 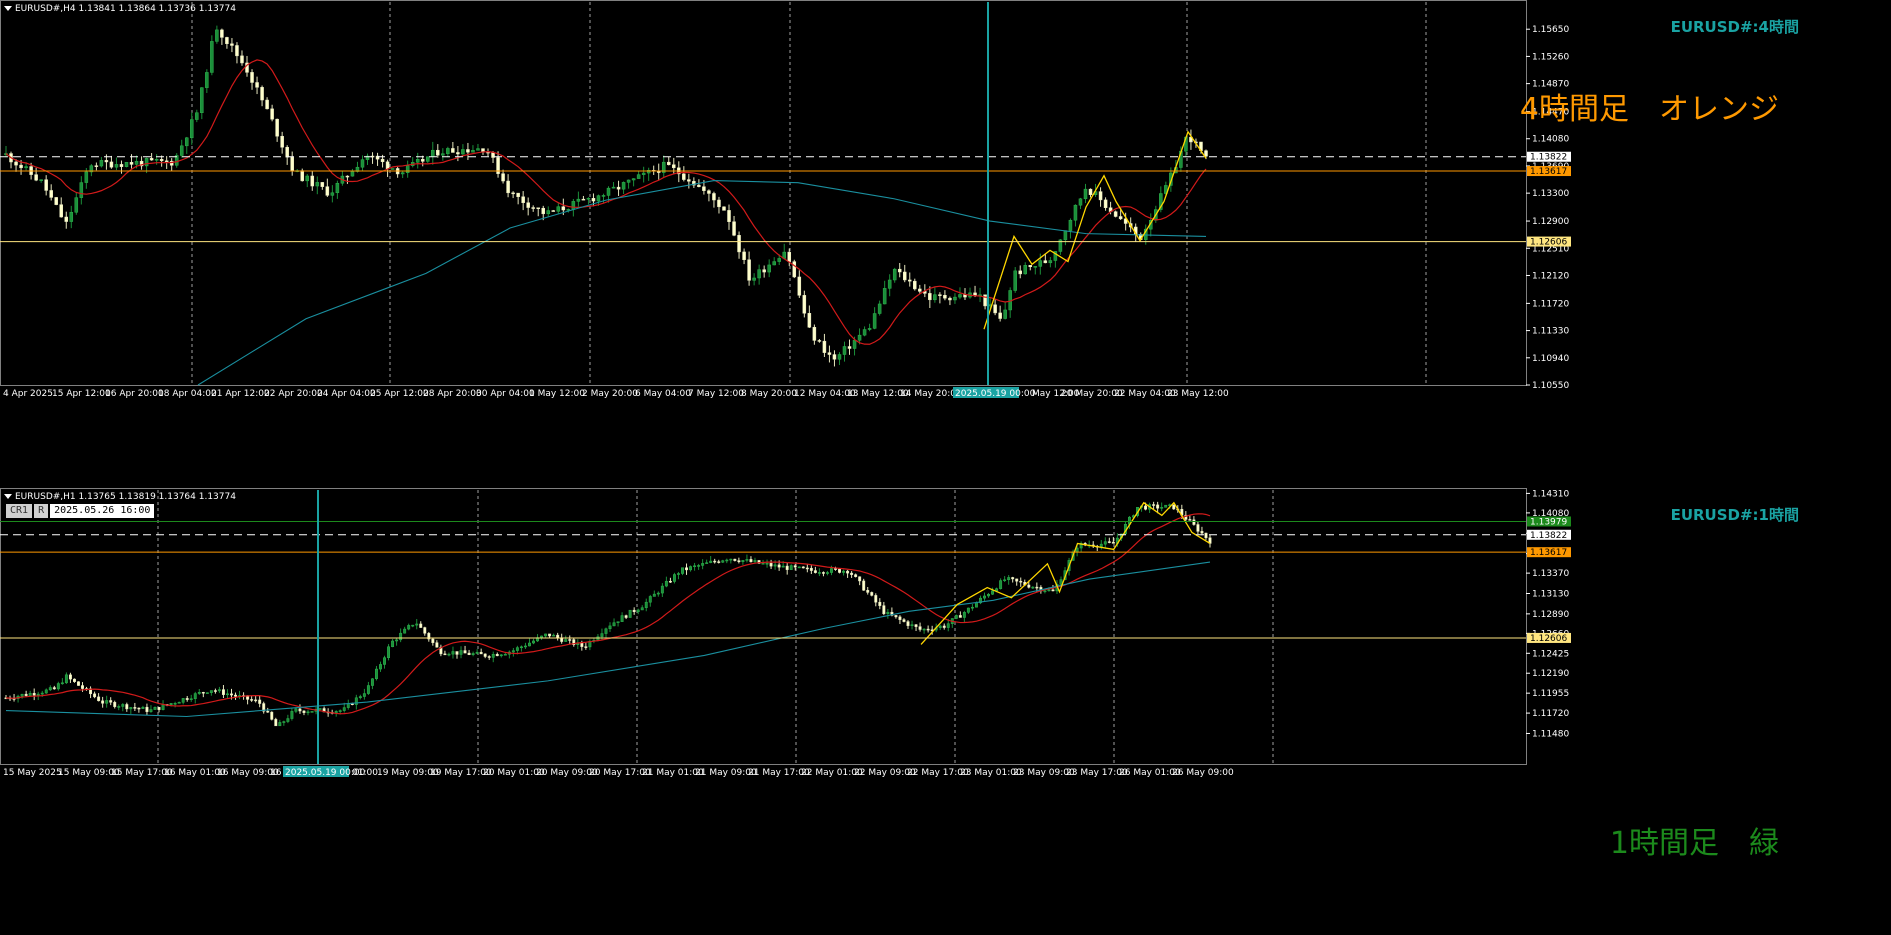 What do you see at coordinates (80, 511) in the screenshot?
I see `crosshair-readout: CR1 R 2025.05.26 16:00` at bounding box center [80, 511].